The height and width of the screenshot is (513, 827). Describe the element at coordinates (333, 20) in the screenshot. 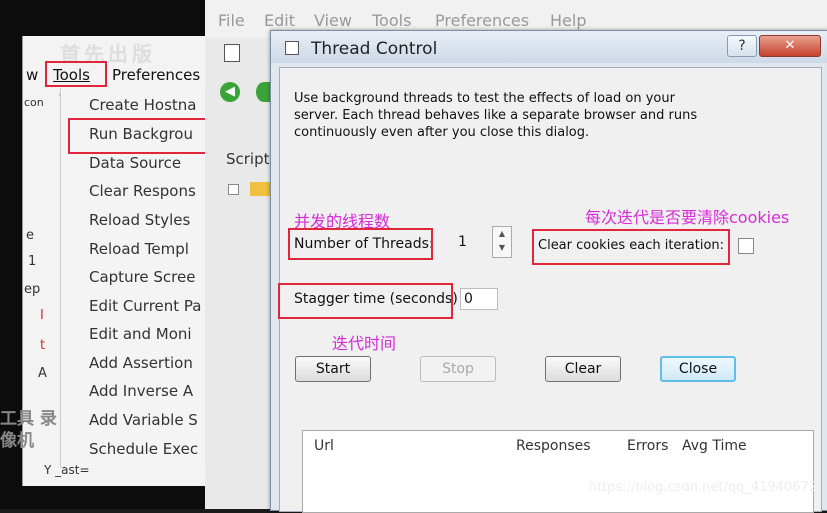

I see `back-menu-view: View` at that location.